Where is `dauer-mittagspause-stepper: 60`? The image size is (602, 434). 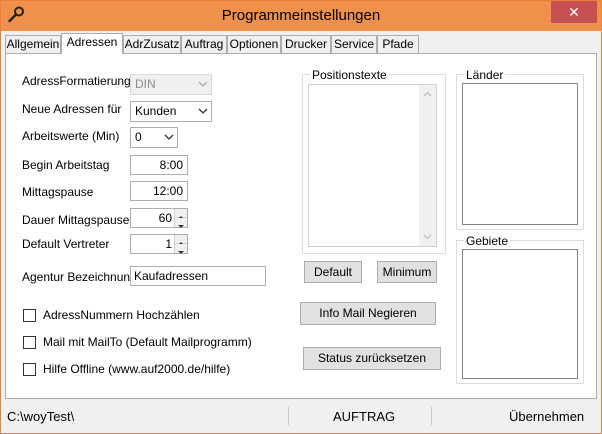 dauer-mittagspause-stepper: 60 is located at coordinates (159, 218).